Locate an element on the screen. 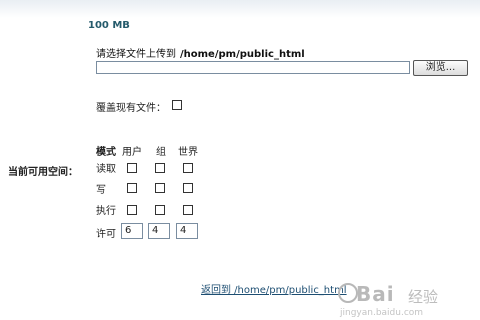  execute-user-checkbox is located at coordinates (132, 210).